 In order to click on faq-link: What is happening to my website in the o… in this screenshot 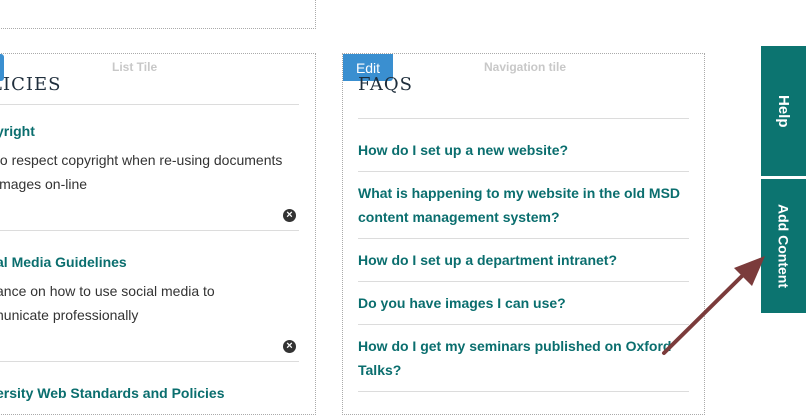, I will do `click(523, 205)`.